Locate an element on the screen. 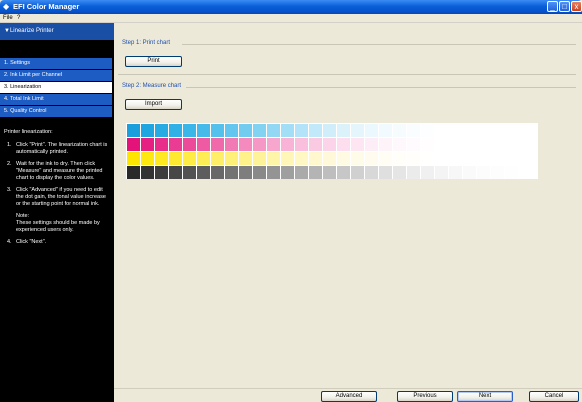 Image resolution: width=582 pixels, height=402 pixels. sidebar-item-linearization: 3. Linearization is located at coordinates (56, 87).